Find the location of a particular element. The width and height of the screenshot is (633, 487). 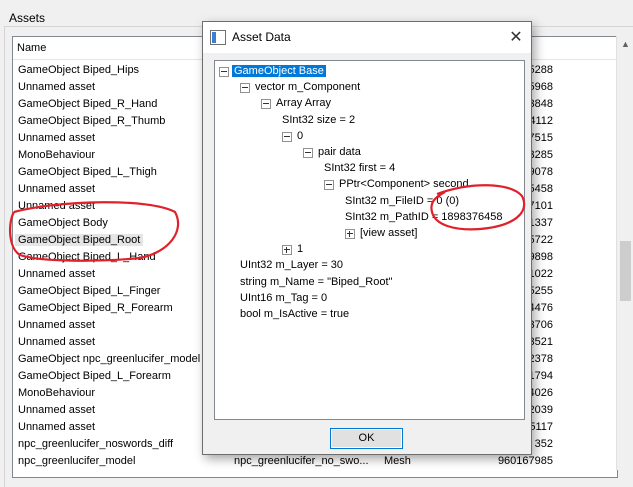

tree-node-label: SInt32 m_PathID = 1898376458 is located at coordinates (424, 216).